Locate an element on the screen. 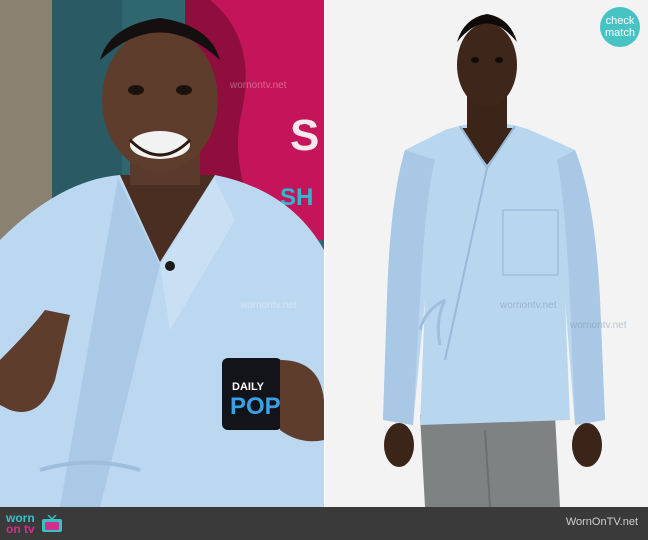 The image size is (648, 540). tv-icon is located at coordinates (51, 523).